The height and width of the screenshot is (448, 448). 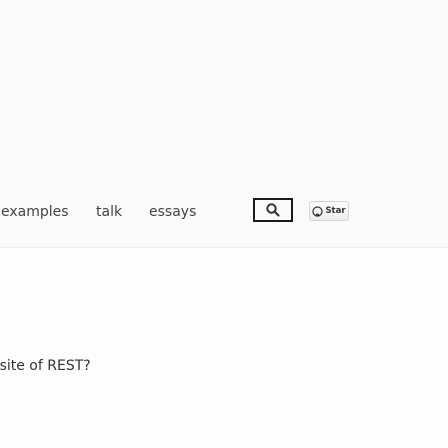 I want to click on search-icon, so click(x=273, y=210).